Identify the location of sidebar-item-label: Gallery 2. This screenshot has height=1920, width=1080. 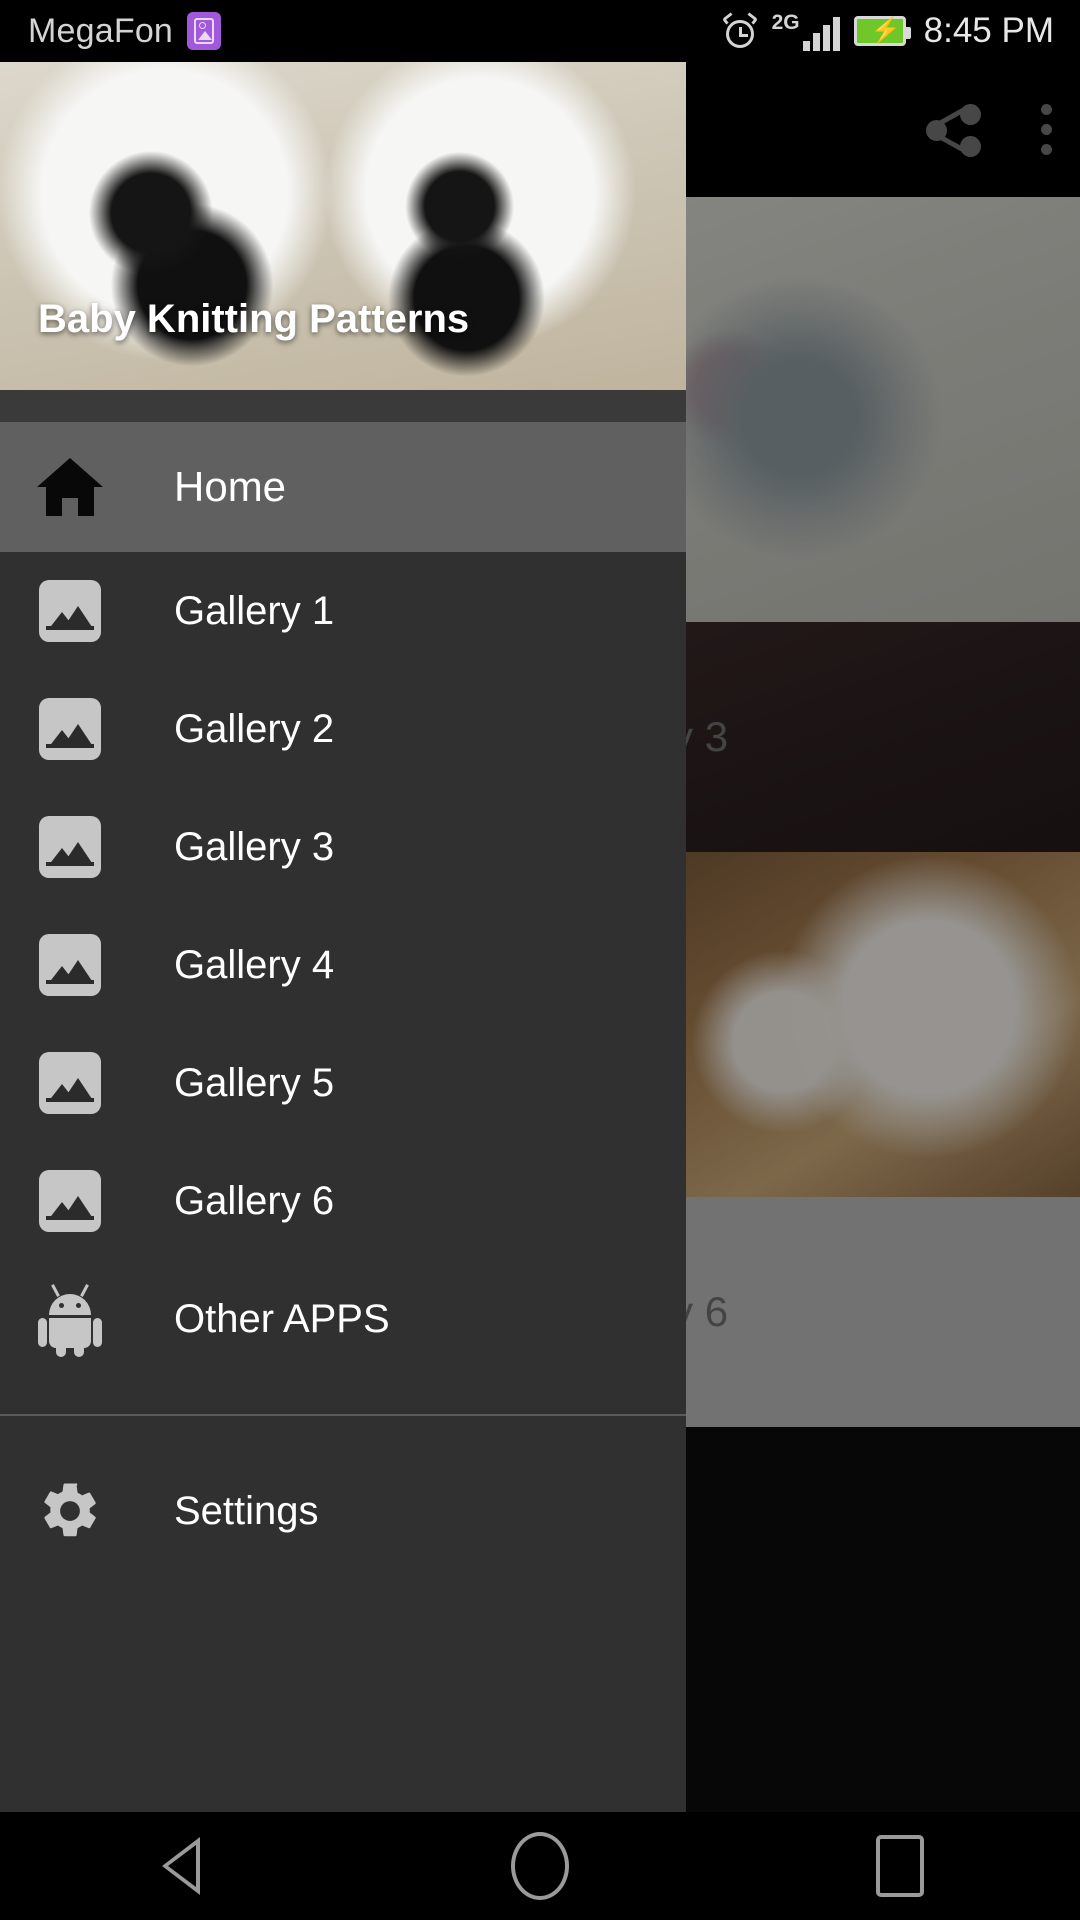
(254, 728).